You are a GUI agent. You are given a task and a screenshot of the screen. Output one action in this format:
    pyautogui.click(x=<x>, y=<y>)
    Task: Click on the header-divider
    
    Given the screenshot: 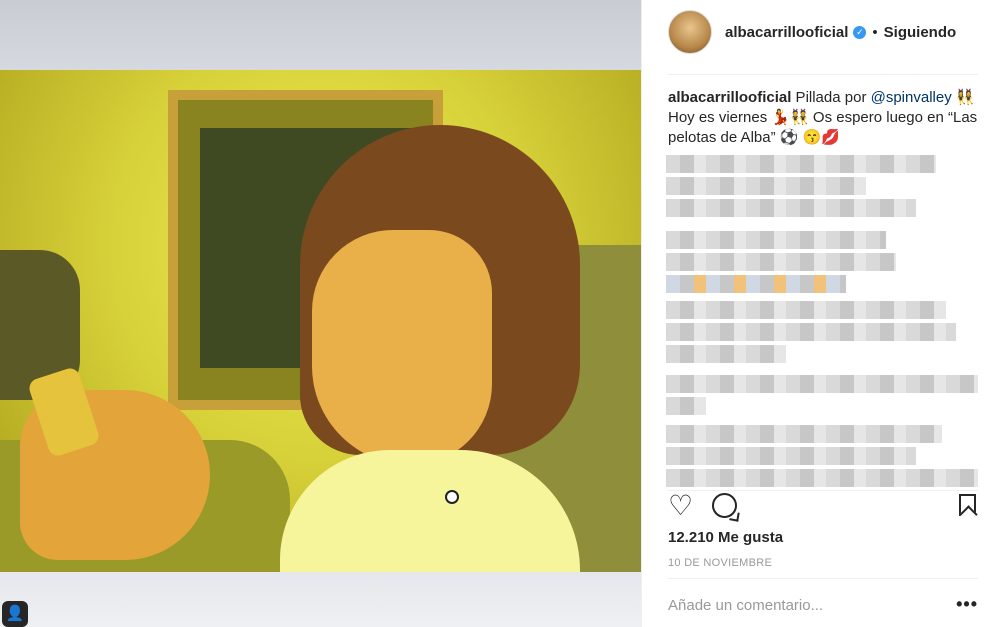 What is the action you would take?
    pyautogui.click(x=823, y=74)
    